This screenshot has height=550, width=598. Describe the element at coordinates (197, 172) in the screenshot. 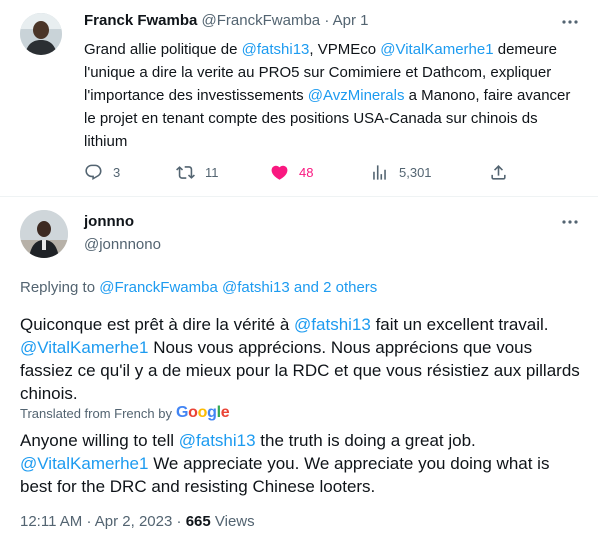

I see `retweet-button: 11` at that location.